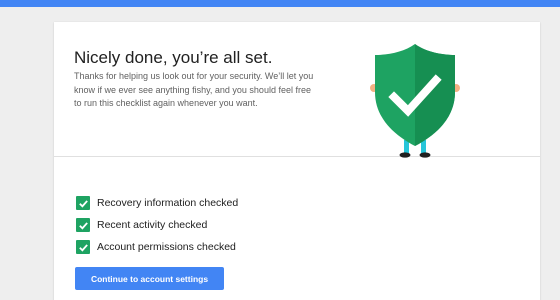 The image size is (560, 300). I want to click on continue-to-account-settings-button: Continue to account settings, so click(149, 278).